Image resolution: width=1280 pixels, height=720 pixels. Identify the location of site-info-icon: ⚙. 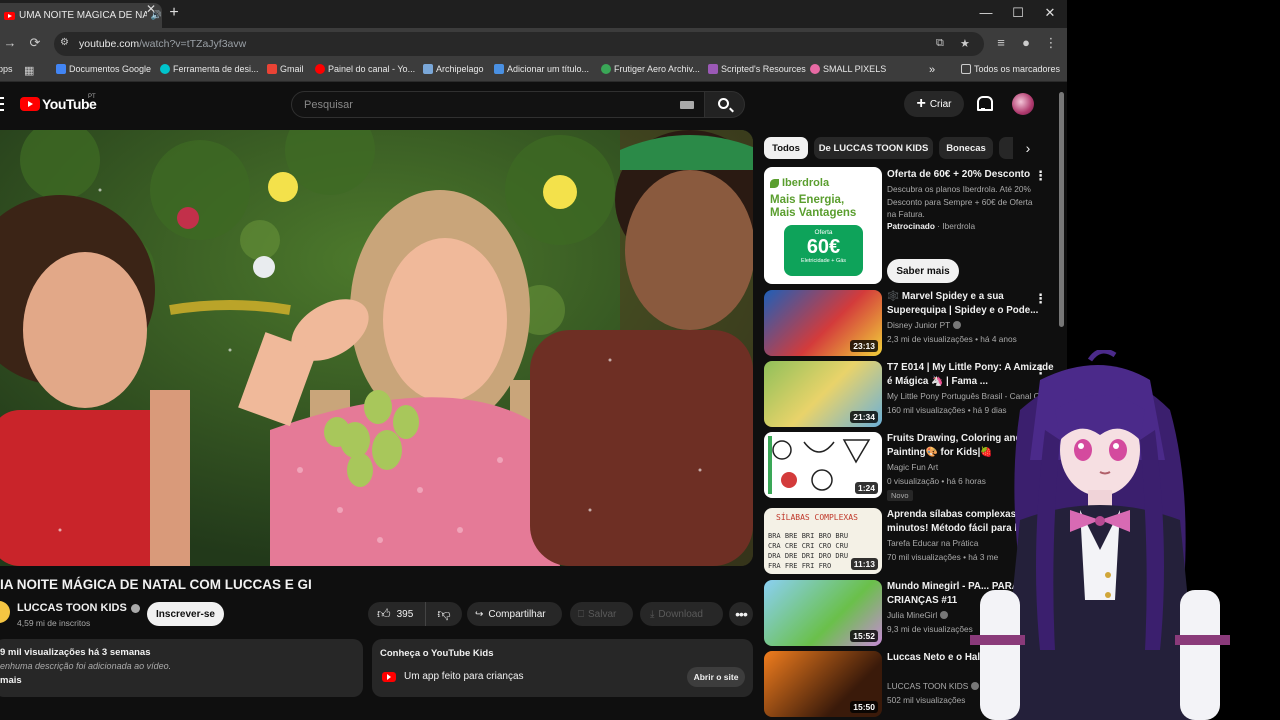
(67, 44).